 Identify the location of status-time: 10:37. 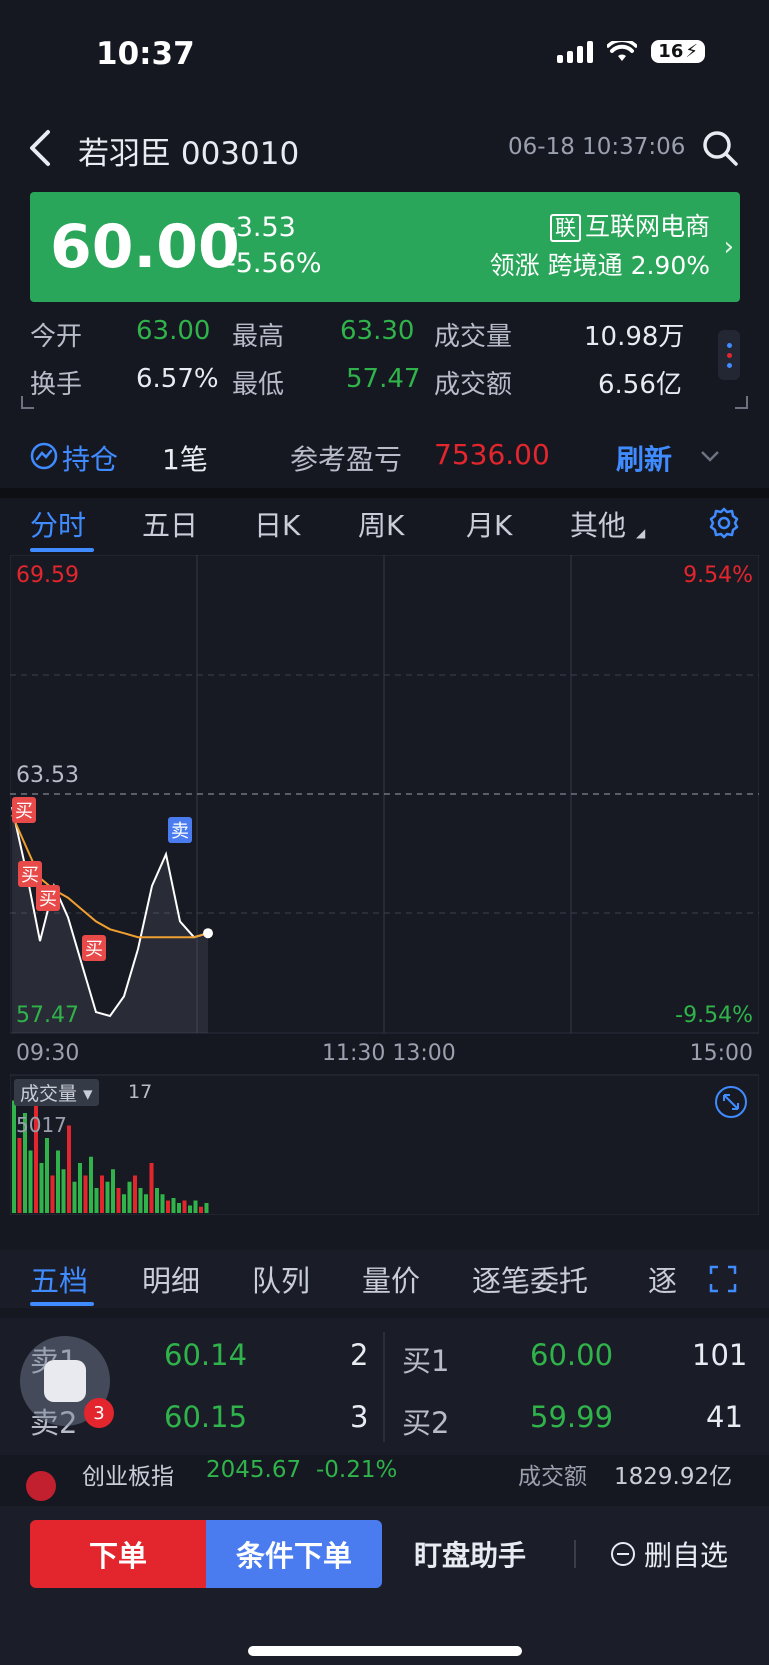
(145, 54).